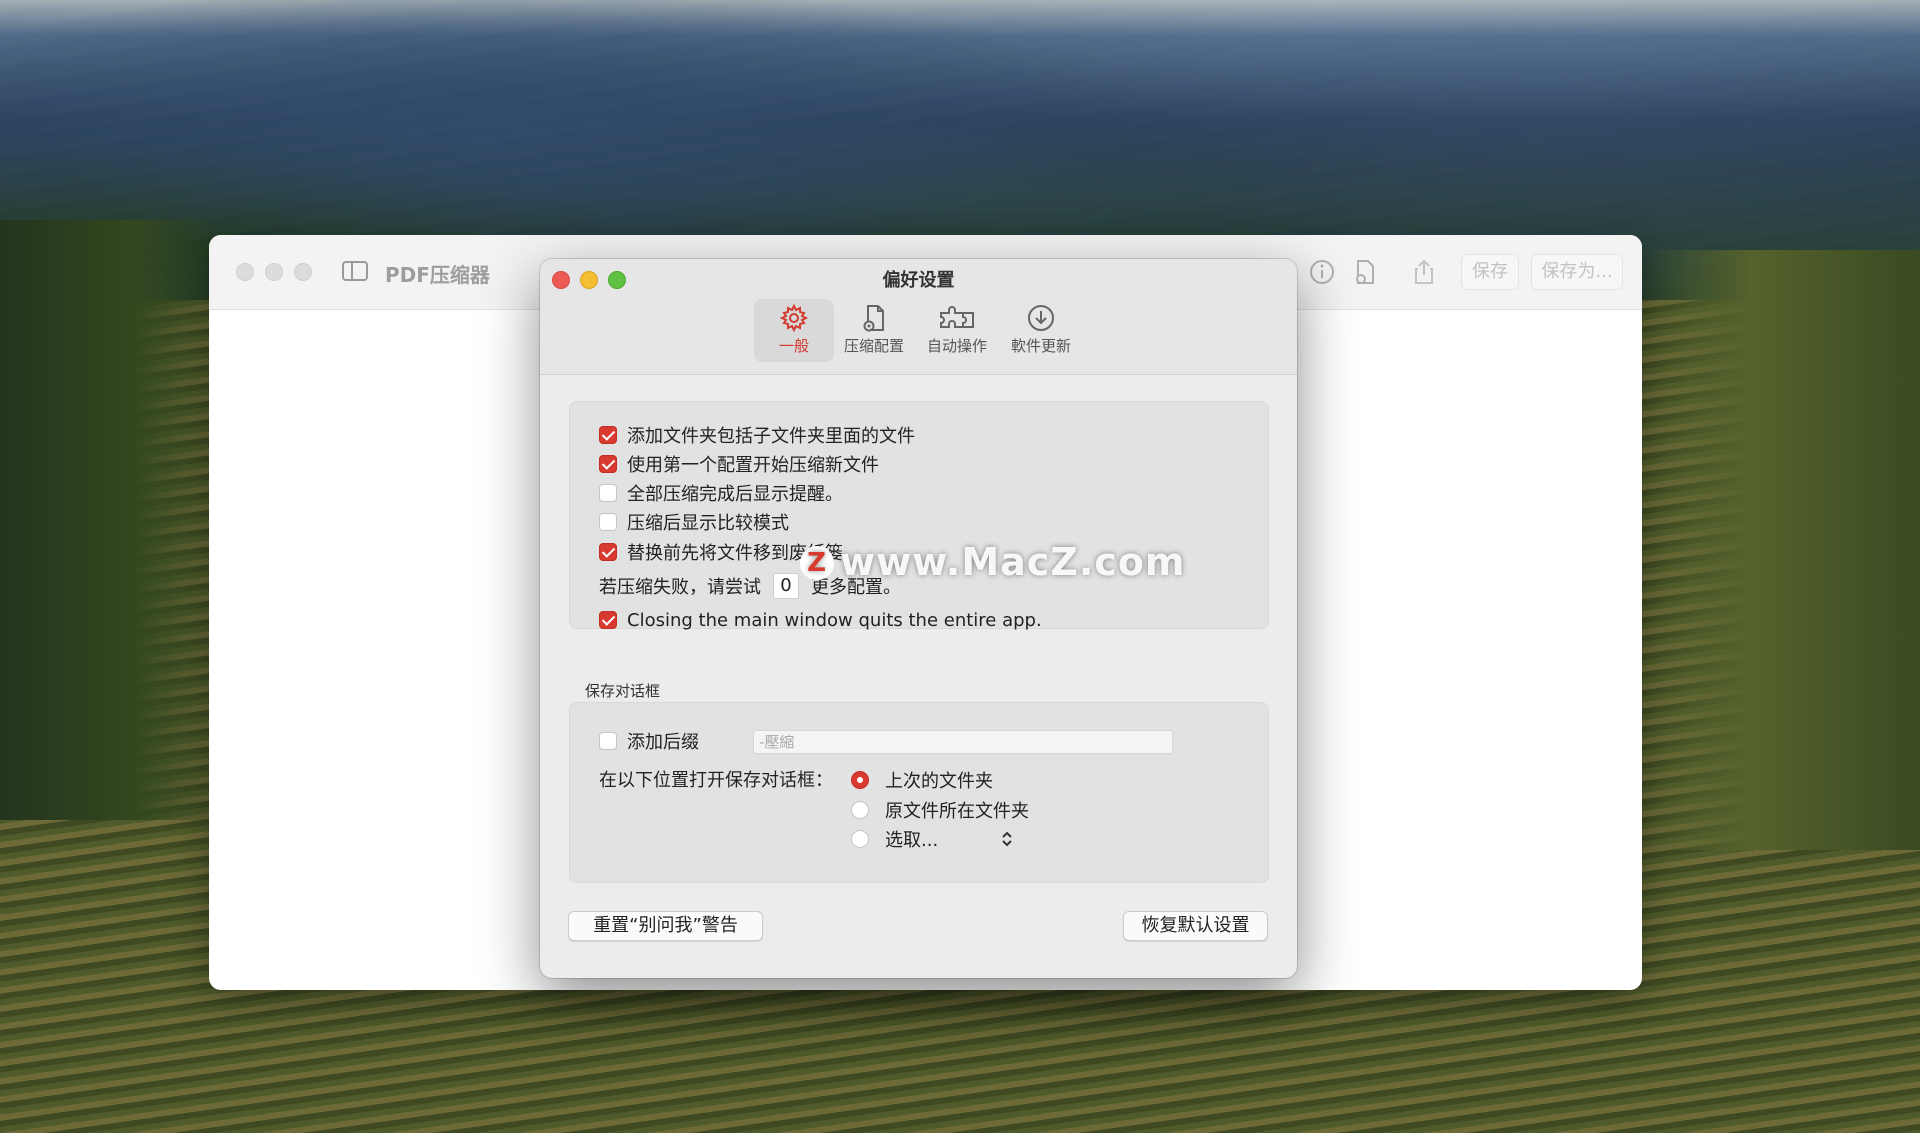 The height and width of the screenshot is (1133, 1920). Describe the element at coordinates (939, 781) in the screenshot. I see `radio-last-folder-label: 上次的文件夹` at that location.